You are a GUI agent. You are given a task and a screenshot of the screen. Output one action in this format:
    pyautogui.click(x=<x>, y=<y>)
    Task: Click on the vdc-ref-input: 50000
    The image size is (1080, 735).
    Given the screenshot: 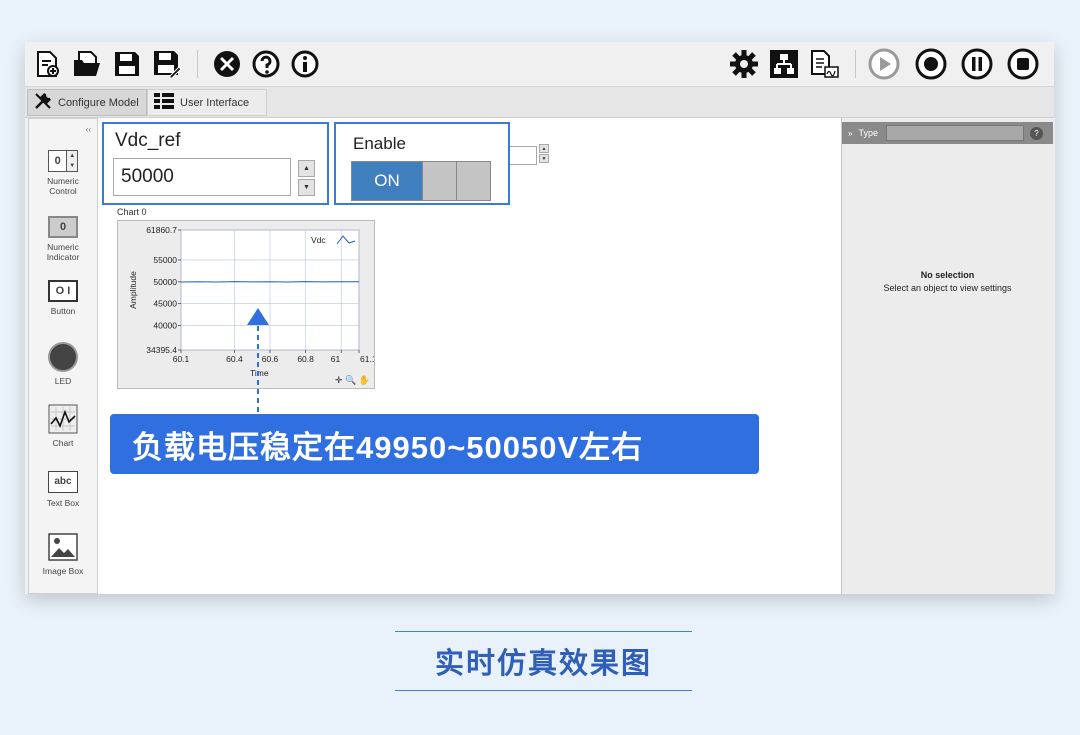 What is the action you would take?
    pyautogui.click(x=202, y=177)
    